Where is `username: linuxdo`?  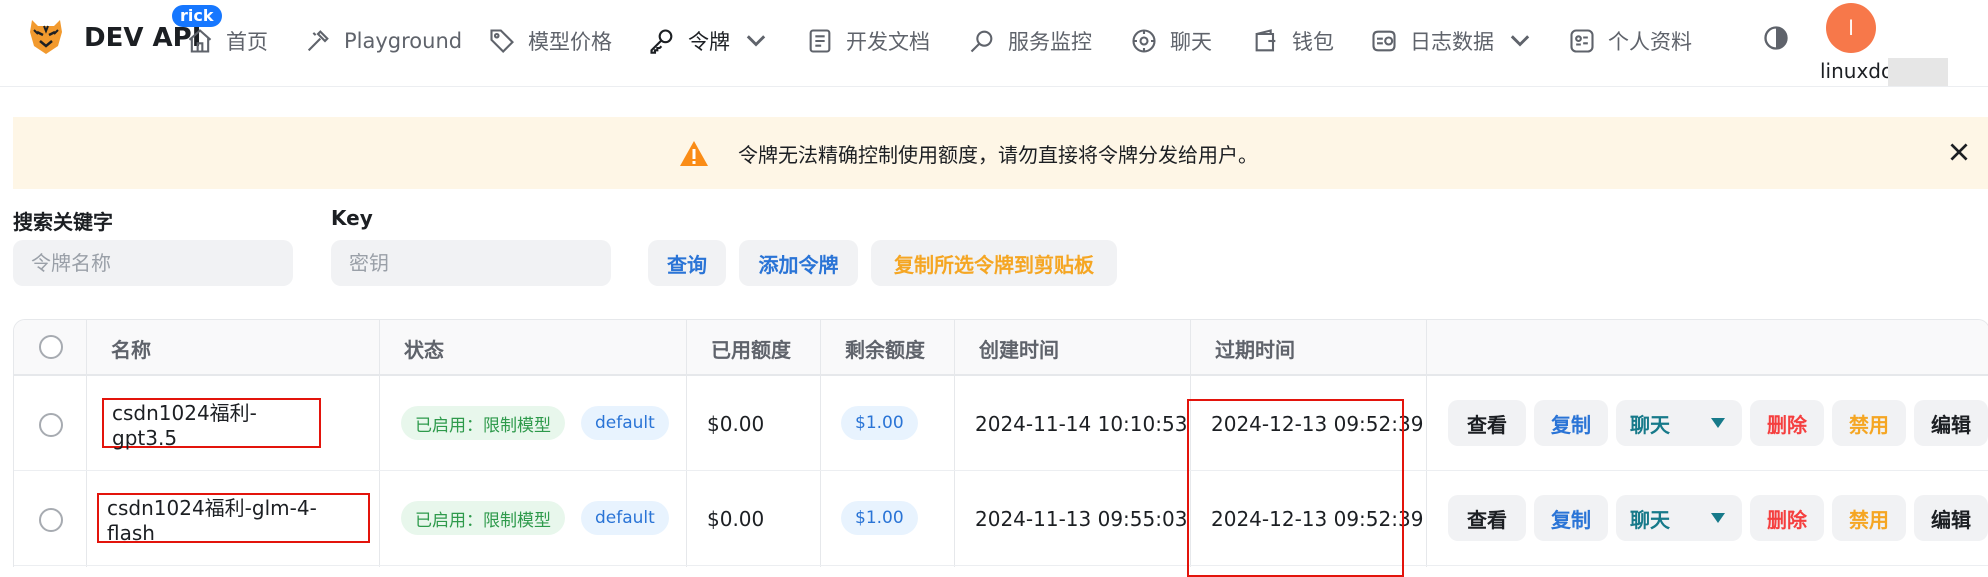 username: linuxdo is located at coordinates (1856, 71).